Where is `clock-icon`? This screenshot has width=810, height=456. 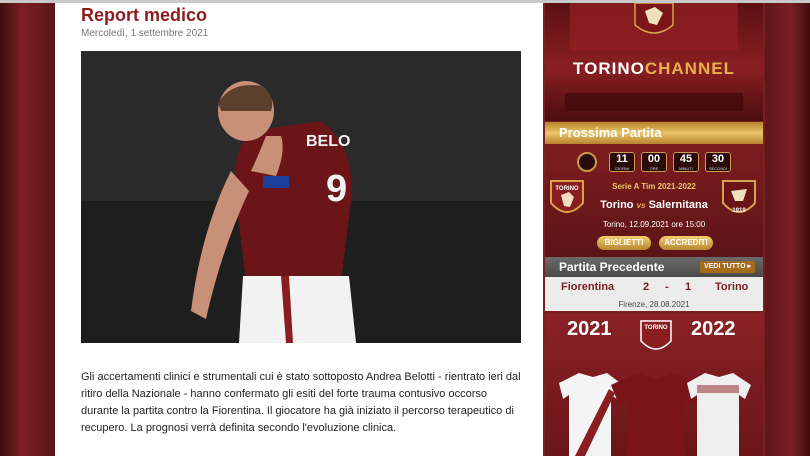 clock-icon is located at coordinates (587, 162).